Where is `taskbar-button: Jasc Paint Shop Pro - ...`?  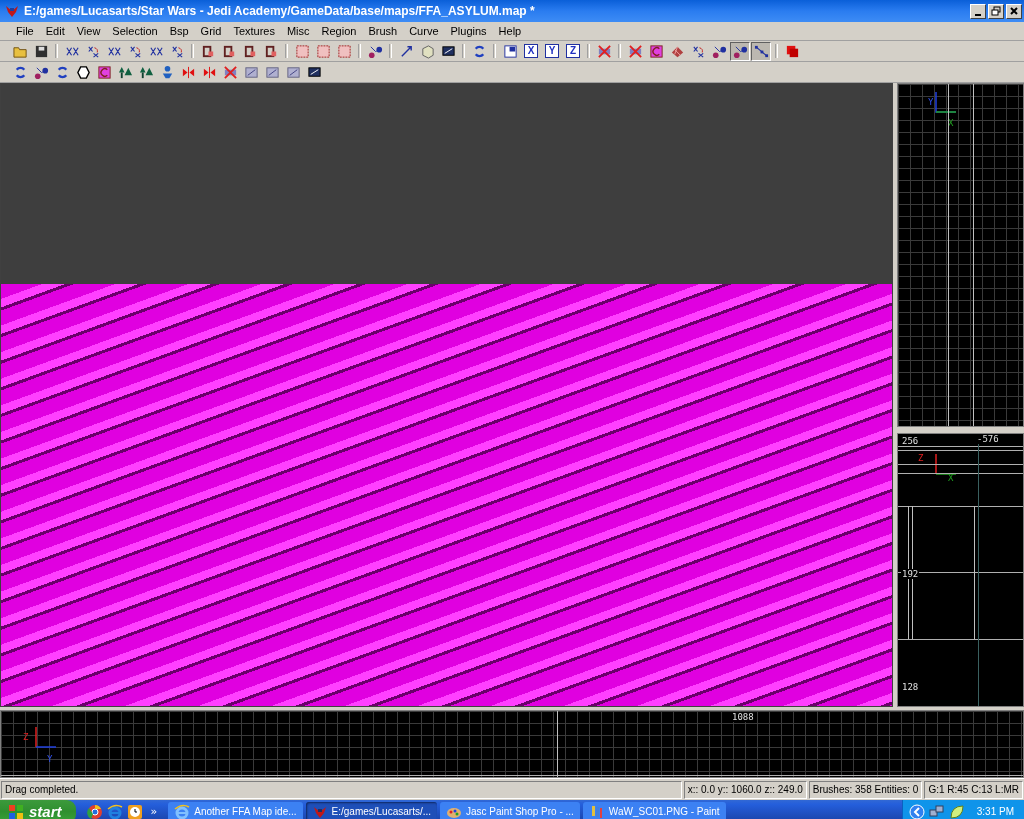
taskbar-button: Jasc Paint Shop Pro - ... is located at coordinates (510, 810).